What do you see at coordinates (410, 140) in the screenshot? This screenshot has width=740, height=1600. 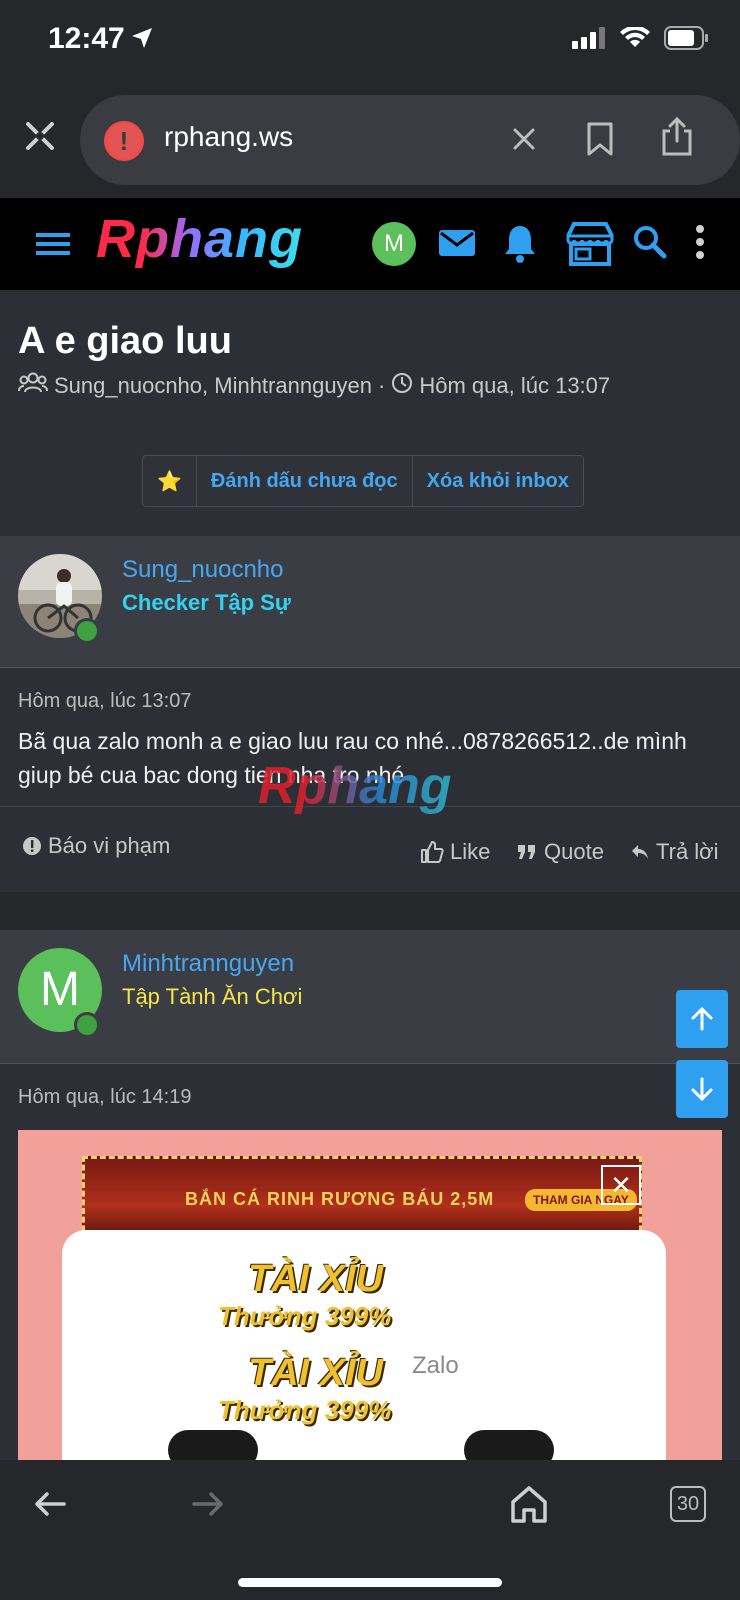 I see `address-bar: rphang.ws` at bounding box center [410, 140].